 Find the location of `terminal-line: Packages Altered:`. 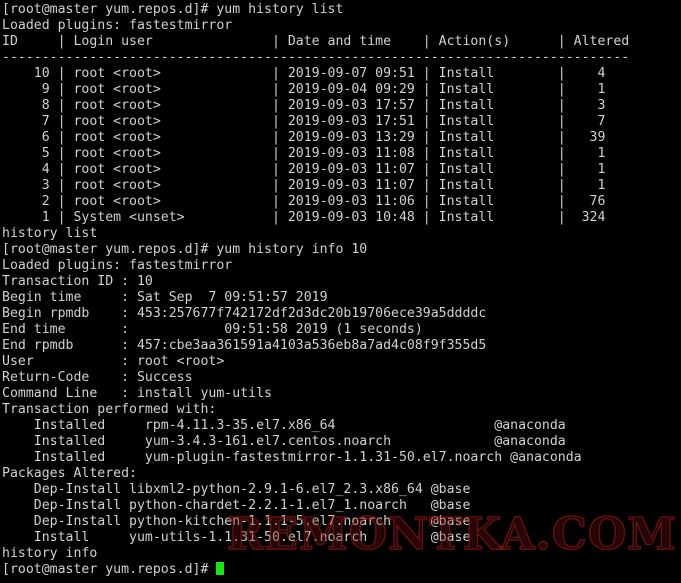

terminal-line: Packages Altered: is located at coordinates (69, 473).